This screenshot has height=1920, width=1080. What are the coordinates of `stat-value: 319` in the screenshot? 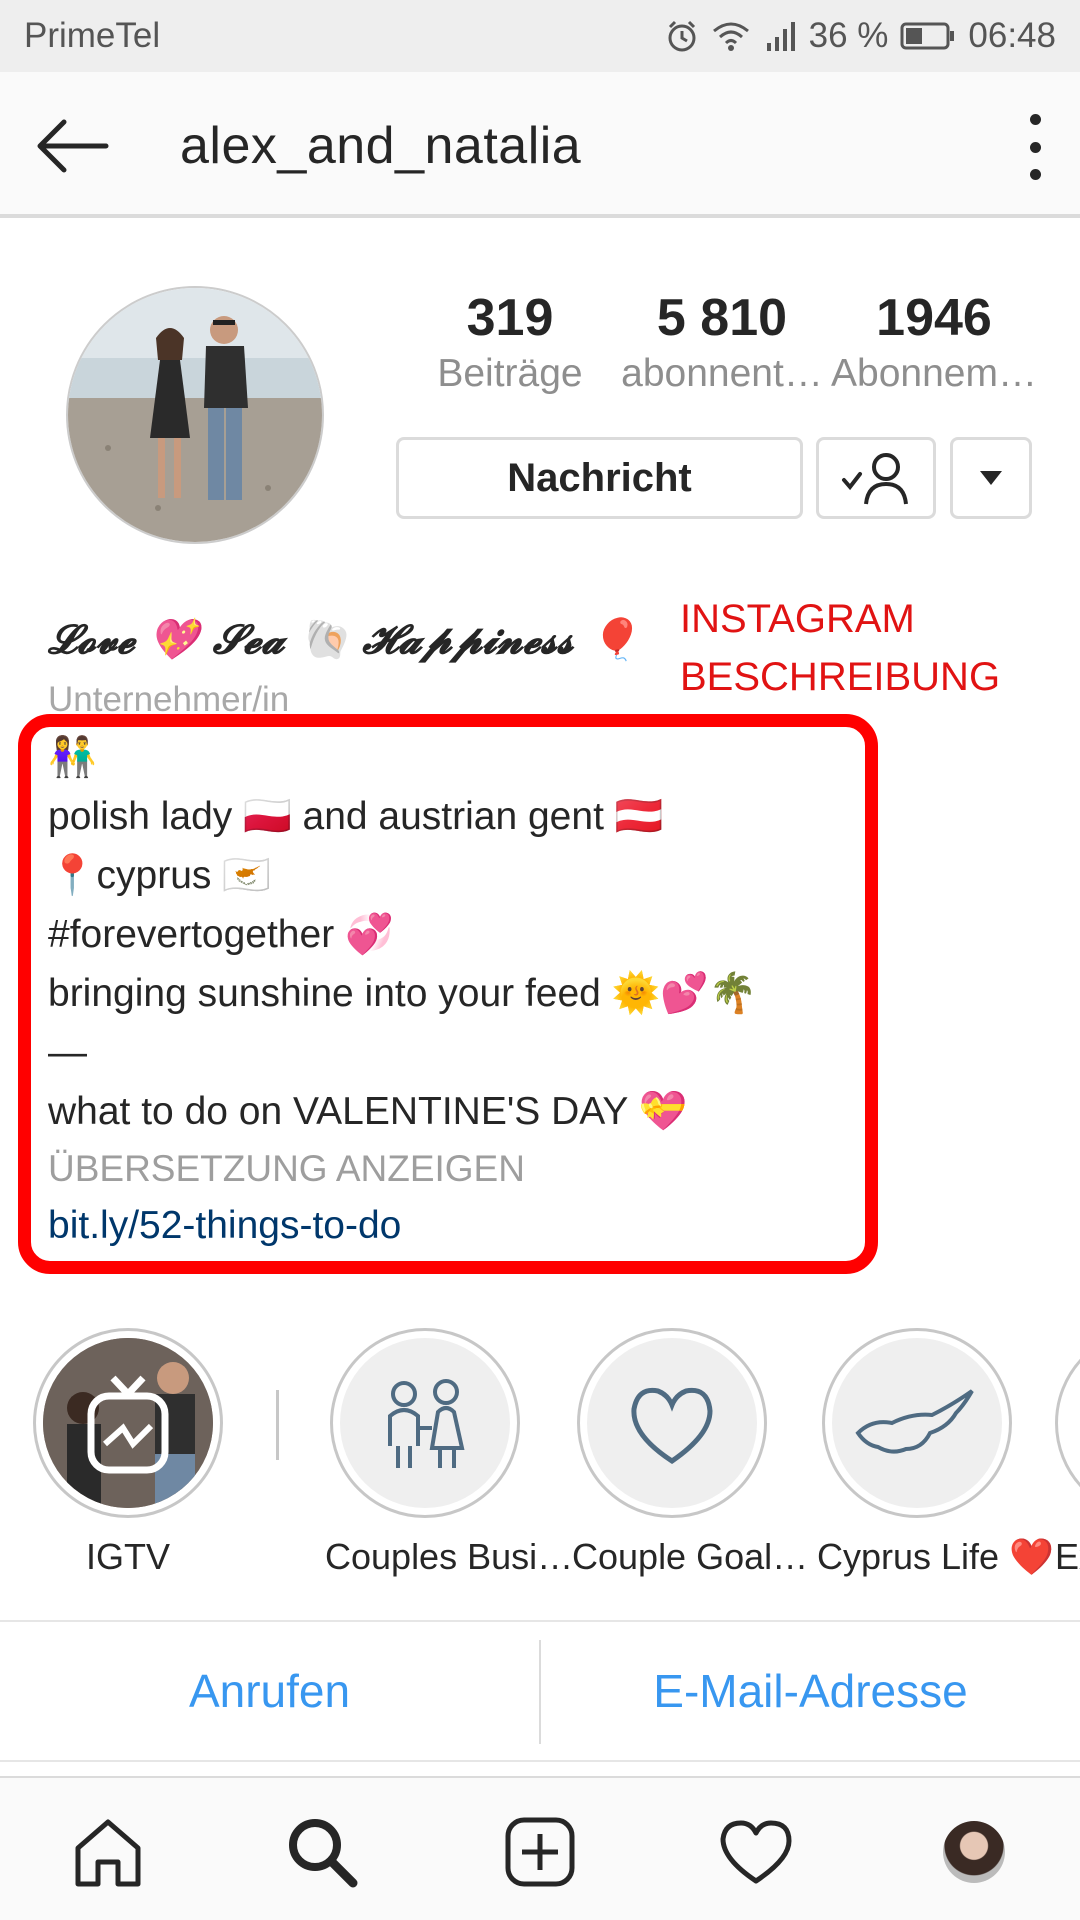 It's located at (510, 318).